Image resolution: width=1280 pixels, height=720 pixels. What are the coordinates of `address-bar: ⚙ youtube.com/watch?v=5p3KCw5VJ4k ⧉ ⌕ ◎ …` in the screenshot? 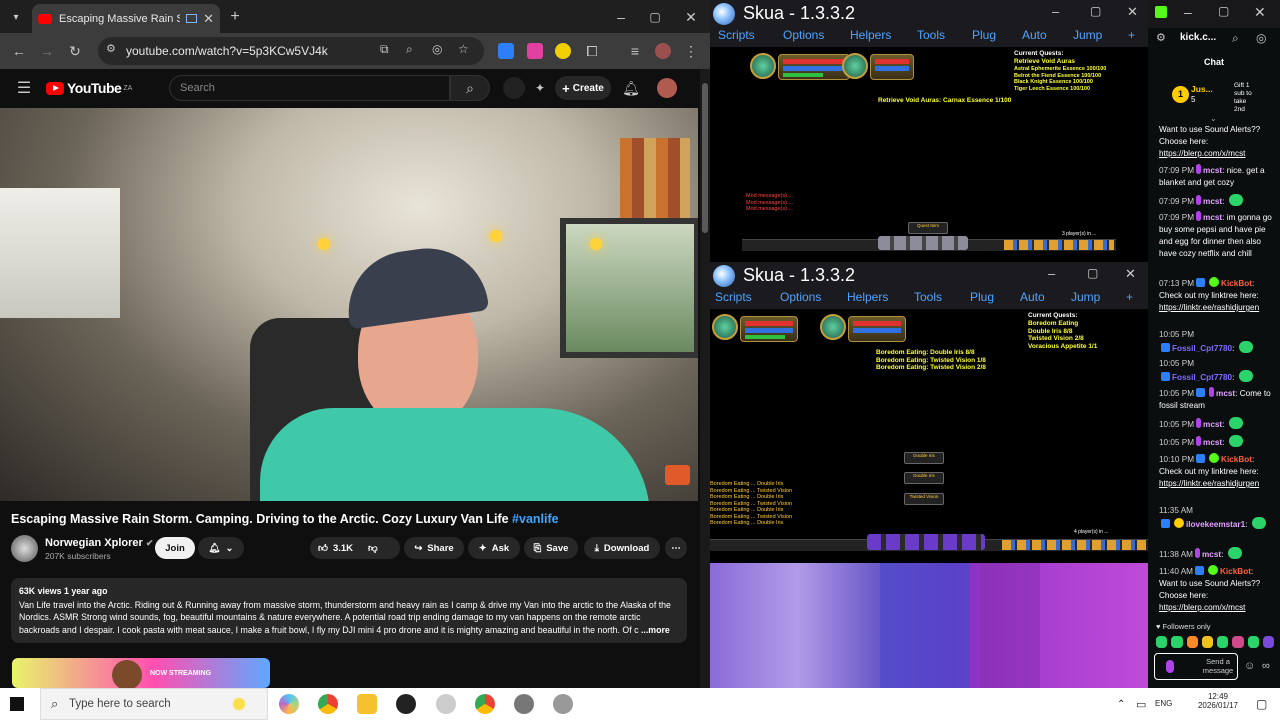 It's located at (291, 51).